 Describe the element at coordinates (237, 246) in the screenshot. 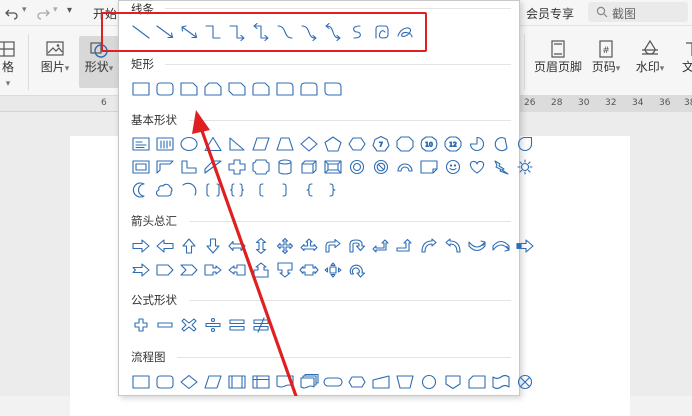

I see `a-l-r-shape-icon` at that location.